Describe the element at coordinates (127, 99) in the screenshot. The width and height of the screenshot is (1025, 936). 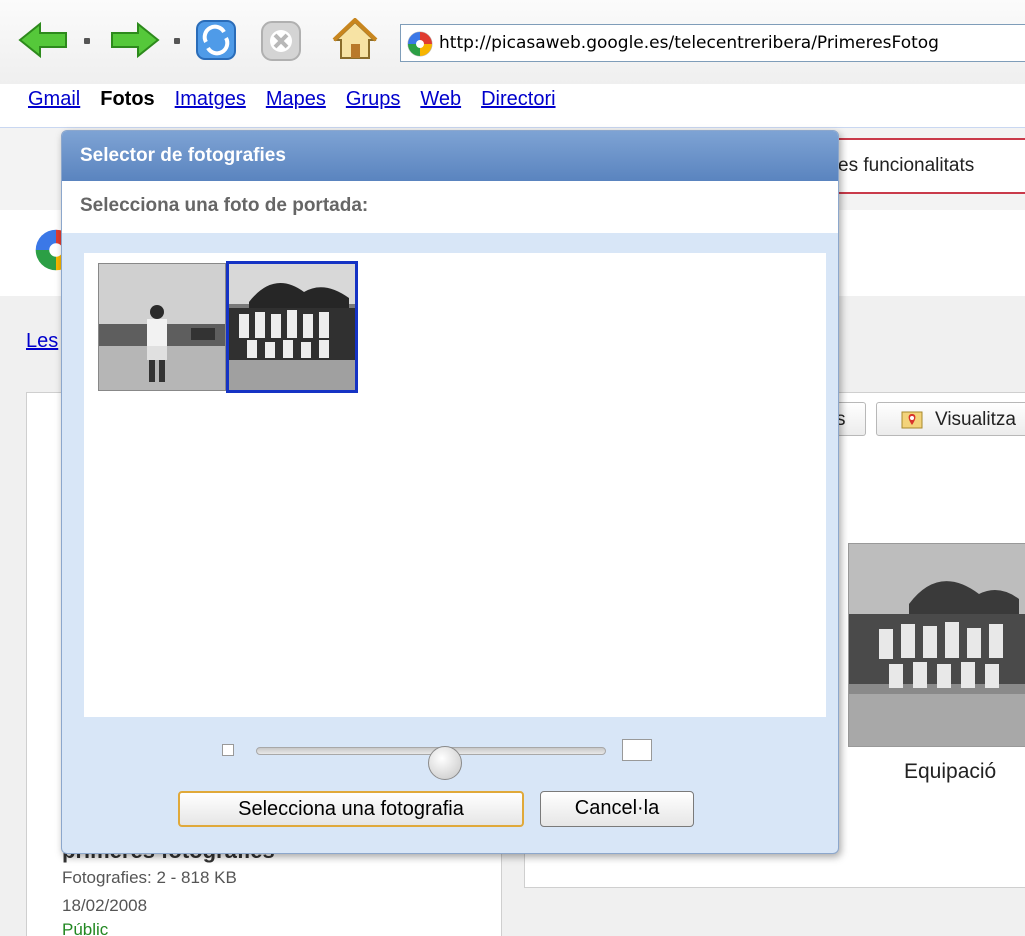
I see `nav-link-fotos: Fotos` at that location.